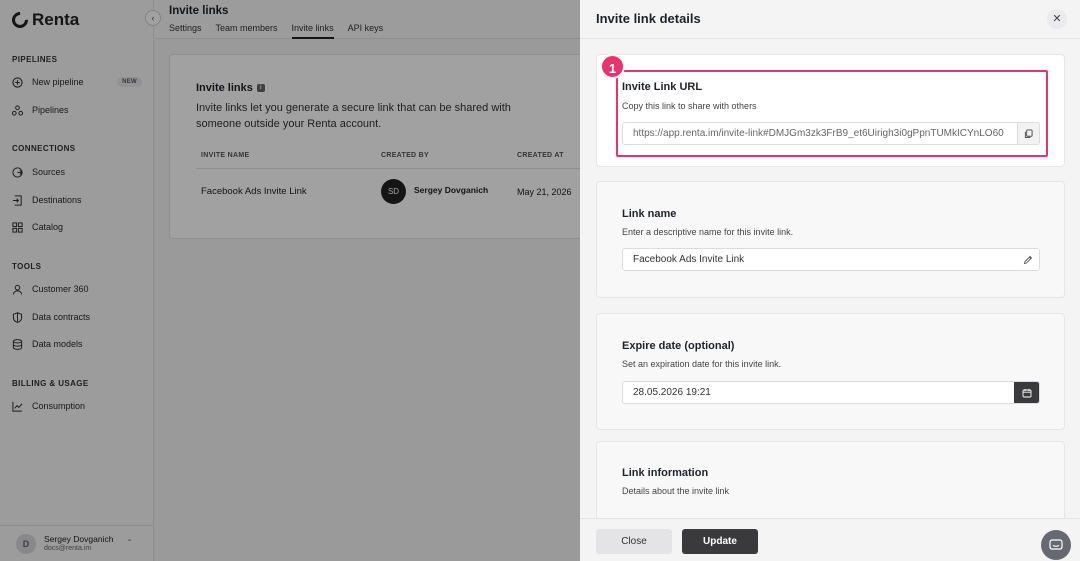  Describe the element at coordinates (612, 66) in the screenshot. I see `step-badge: 1` at that location.